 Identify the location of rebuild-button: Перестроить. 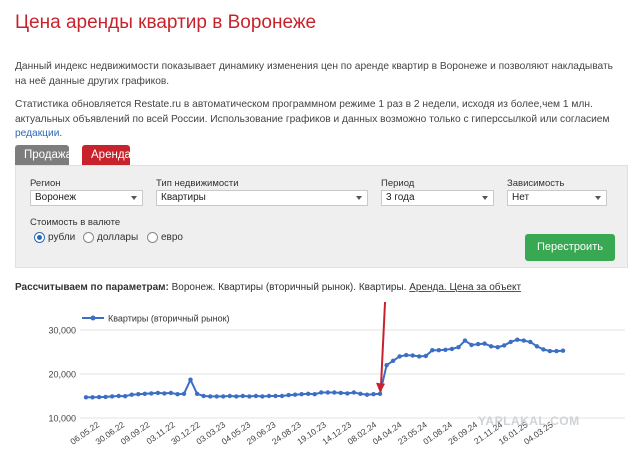
(570, 247).